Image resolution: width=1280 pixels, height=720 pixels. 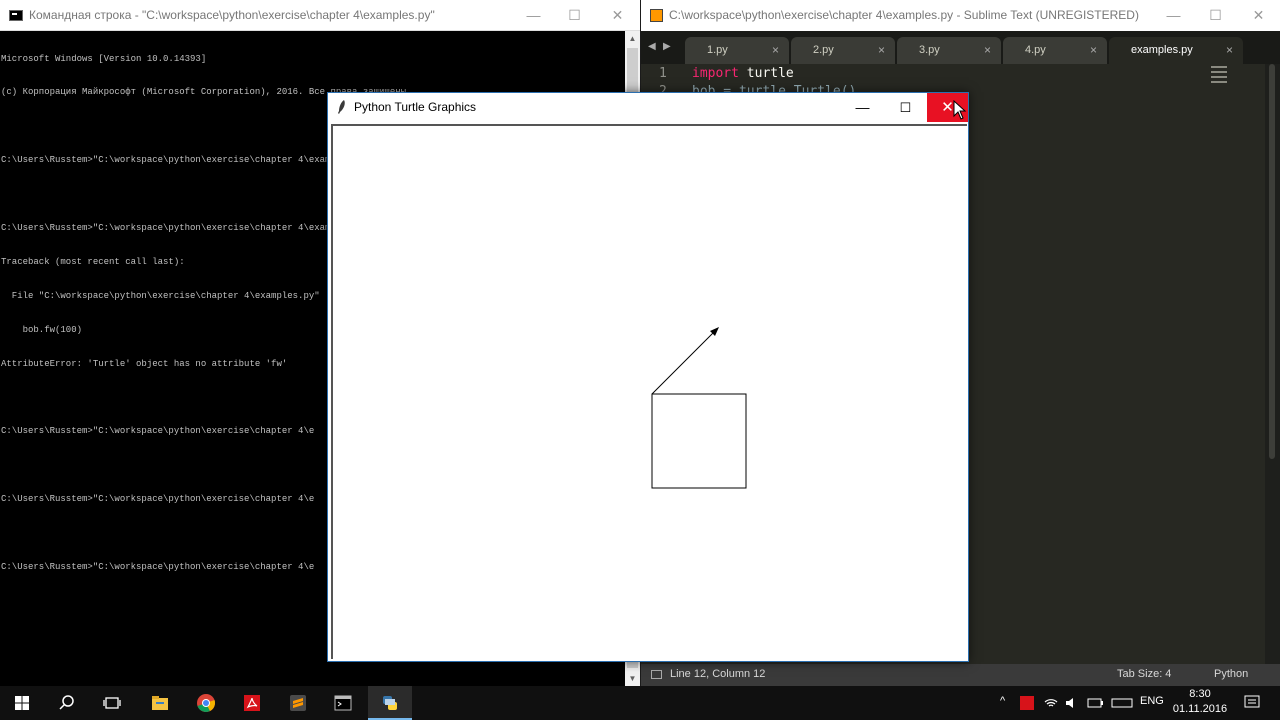 I want to click on taskbar-cmd, so click(x=343, y=703).